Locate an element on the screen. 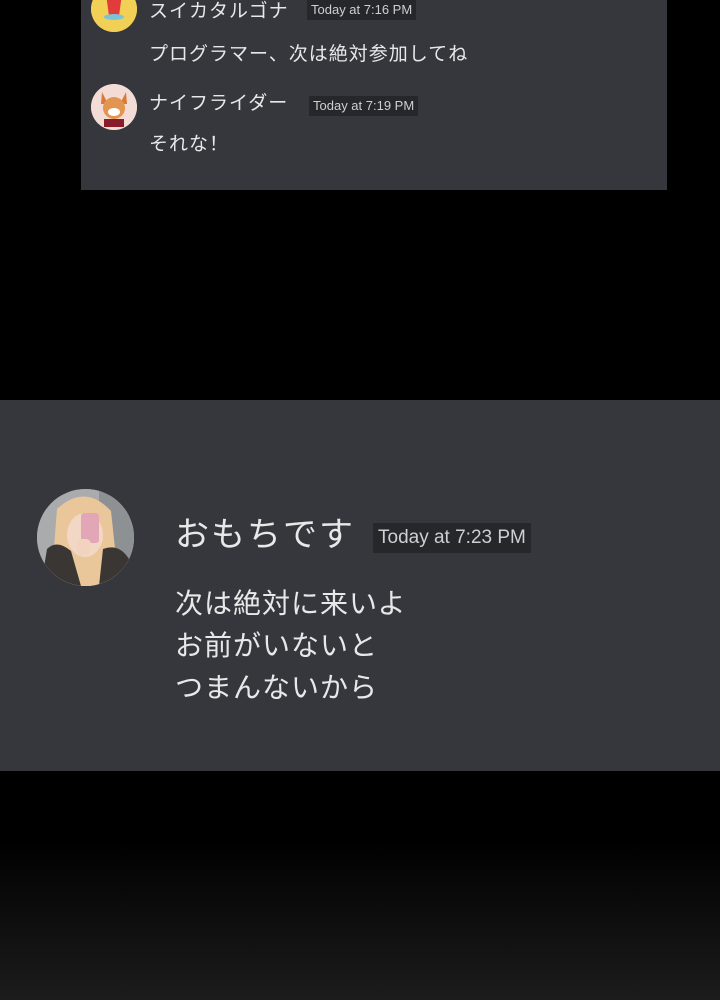 Image resolution: width=720 pixels, height=1000 pixels. username: ナイフライダー is located at coordinates (218, 103).